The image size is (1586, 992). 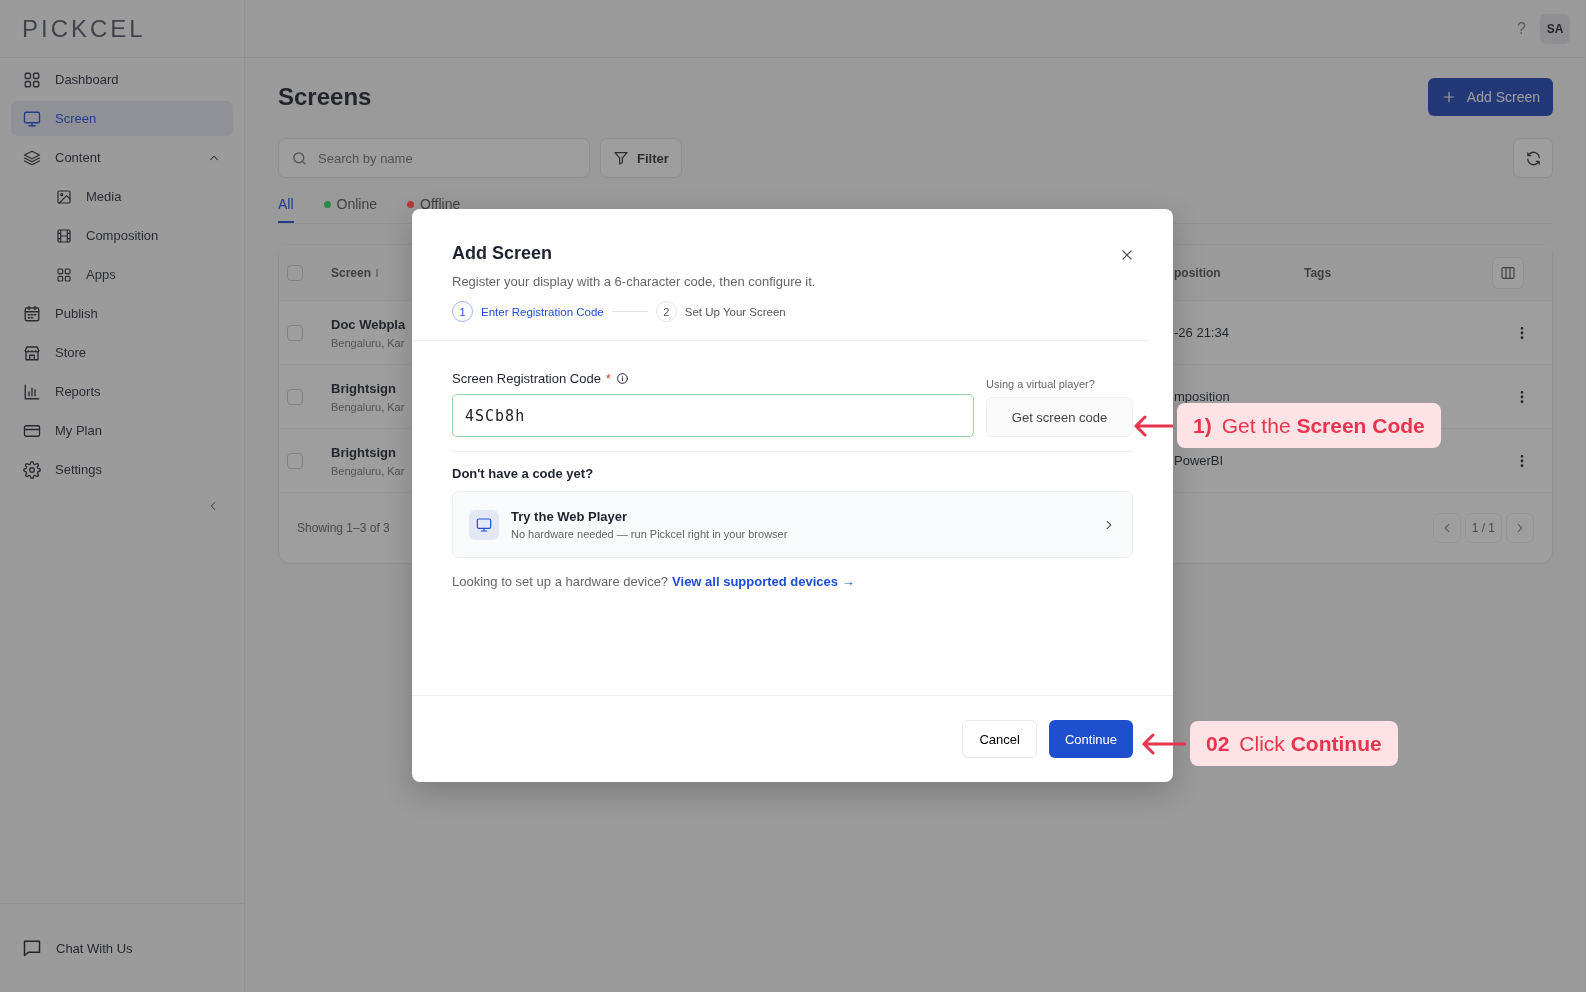 What do you see at coordinates (325, 97) in the screenshot?
I see `page-title: Screens` at bounding box center [325, 97].